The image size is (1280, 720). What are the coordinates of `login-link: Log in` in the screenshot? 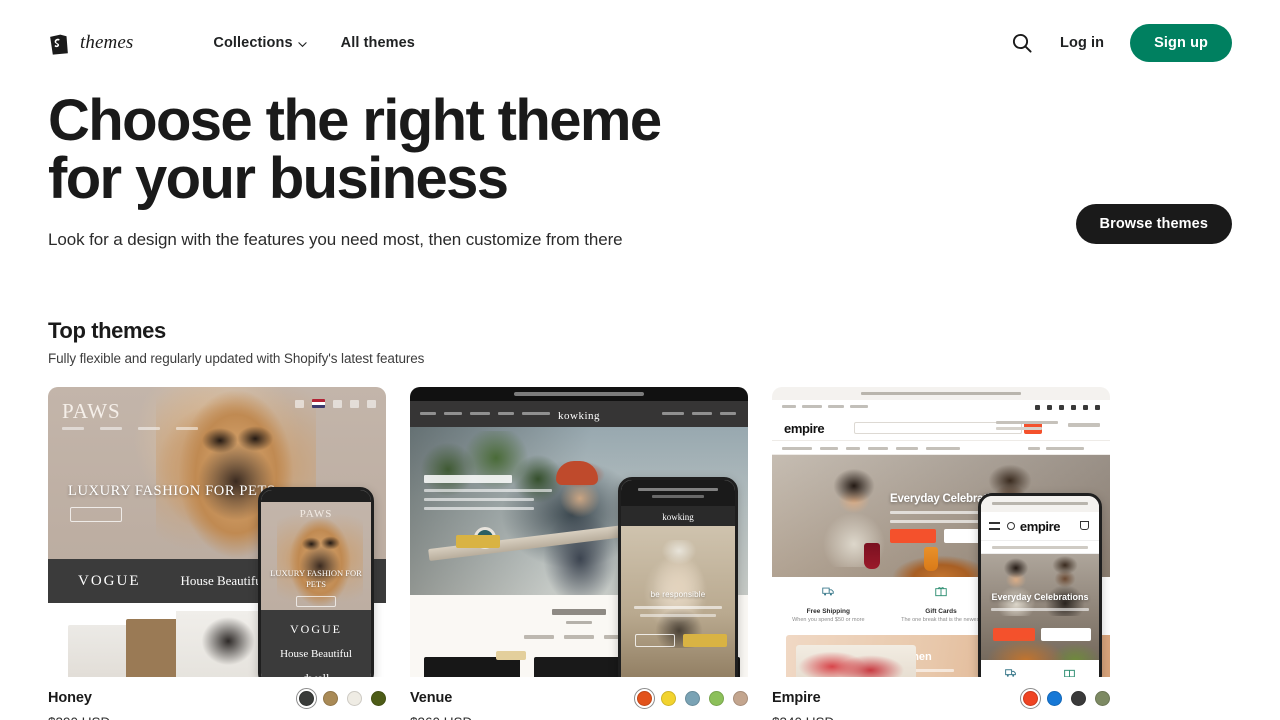 It's located at (1082, 43).